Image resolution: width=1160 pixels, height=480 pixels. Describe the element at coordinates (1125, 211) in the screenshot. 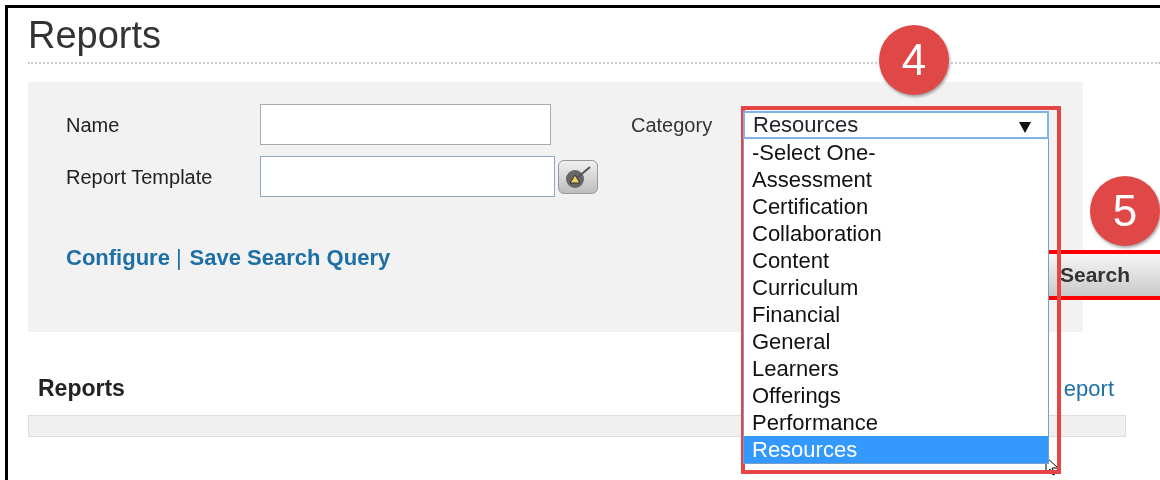

I see `step-badge: 5` at that location.